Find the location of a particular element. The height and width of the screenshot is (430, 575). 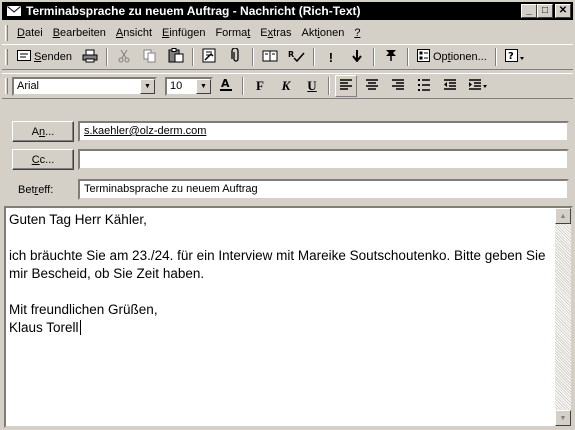

standard-toolbar: Senden R ! Op t ionen... ? is located at coordinates (287, 57).